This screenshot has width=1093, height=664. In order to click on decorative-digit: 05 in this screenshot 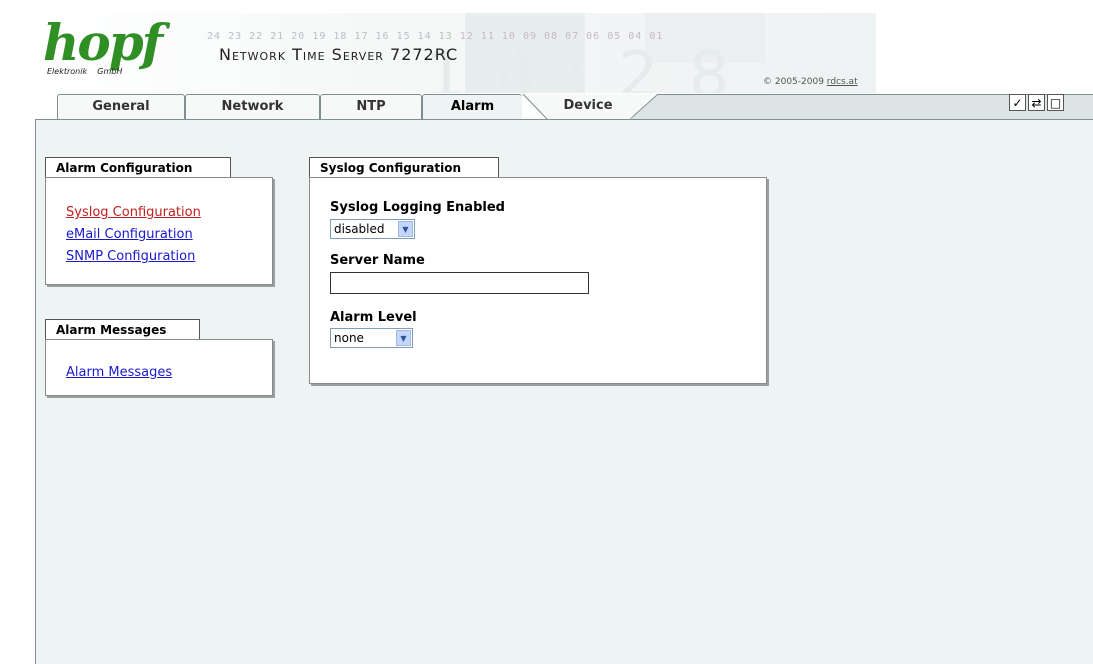, I will do `click(618, 36)`.